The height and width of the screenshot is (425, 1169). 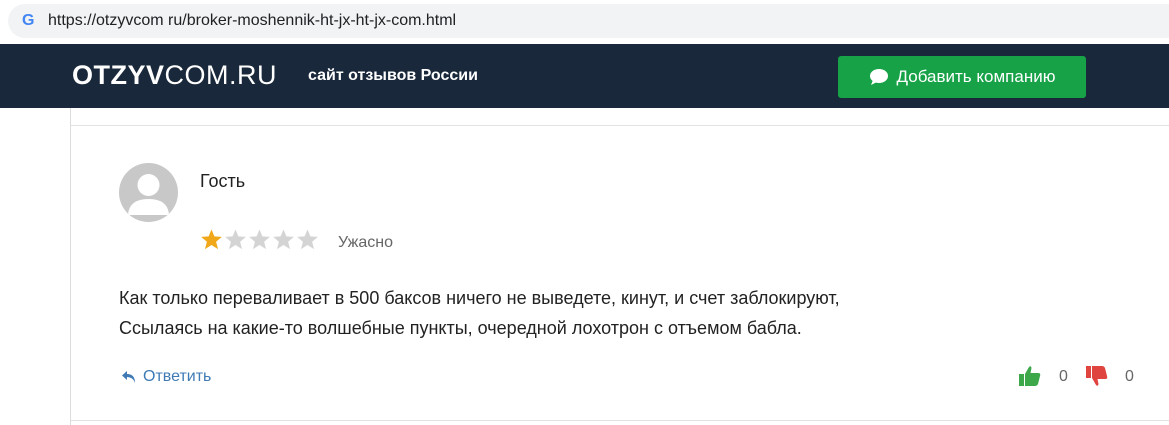 What do you see at coordinates (1063, 376) in the screenshot?
I see `likes-count: 0` at bounding box center [1063, 376].